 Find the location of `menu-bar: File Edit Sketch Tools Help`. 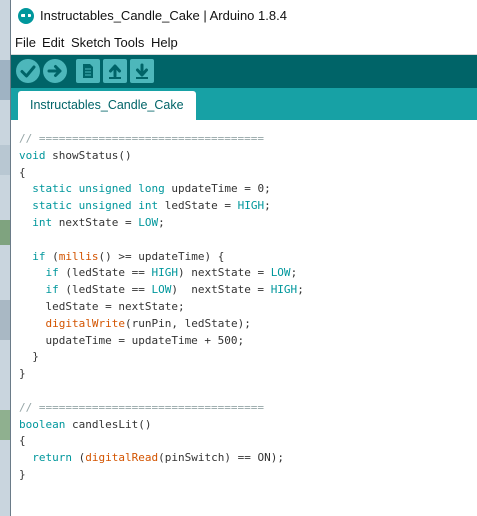

menu-bar: File Edit Sketch Tools Help is located at coordinates (244, 43).